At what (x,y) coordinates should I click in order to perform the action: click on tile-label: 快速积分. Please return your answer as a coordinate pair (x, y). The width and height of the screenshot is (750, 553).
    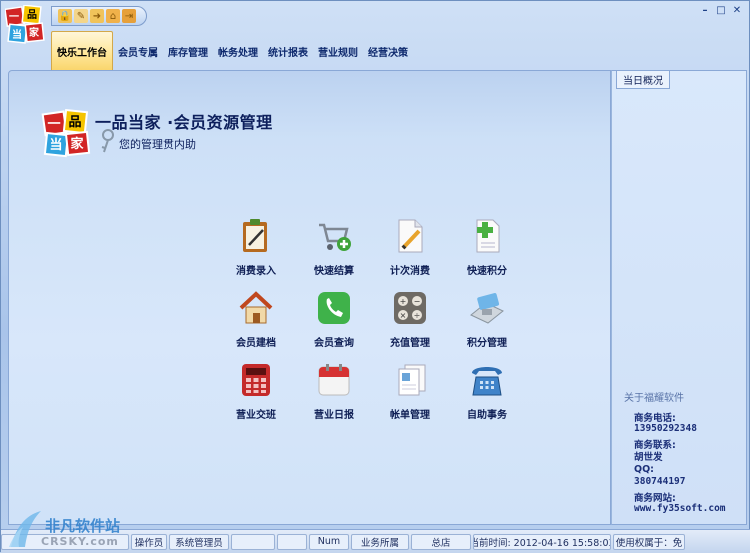
    Looking at the image, I should click on (487, 271).